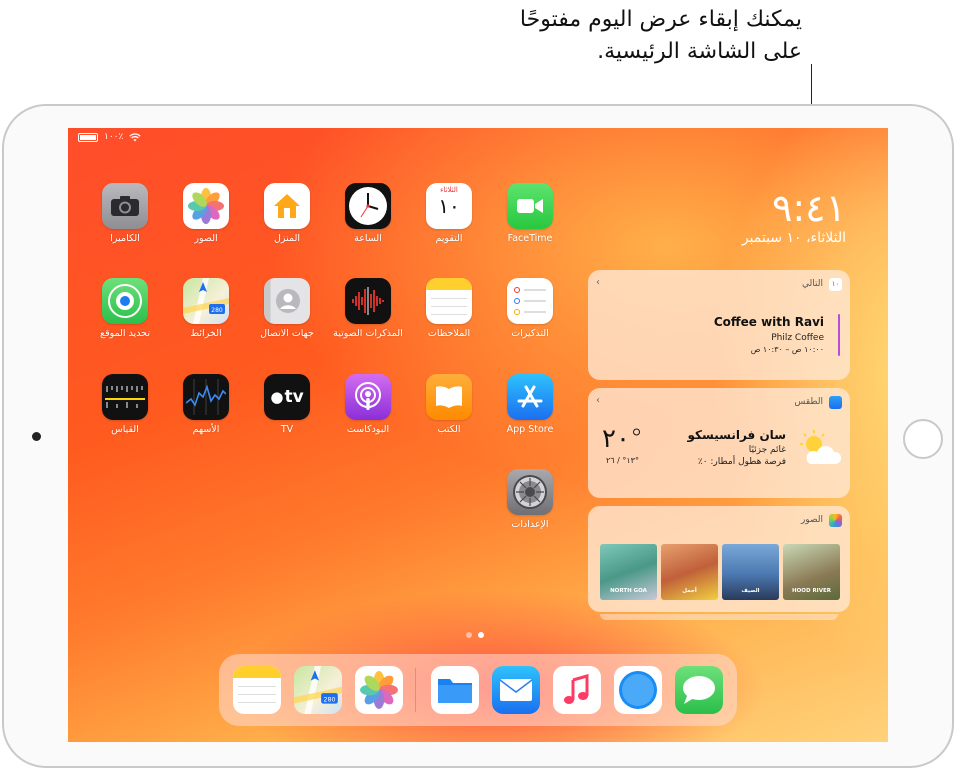 This screenshot has width=958, height=769. I want to click on photo-thumbnail: الصيف, so click(750, 572).